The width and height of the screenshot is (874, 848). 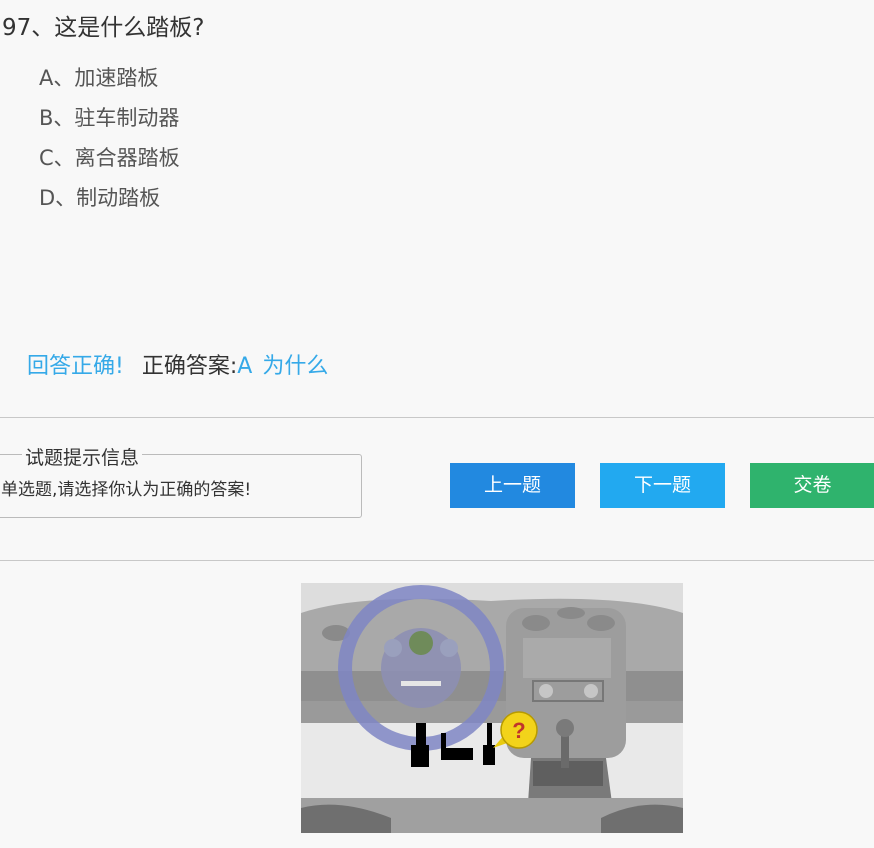 What do you see at coordinates (82, 456) in the screenshot?
I see `hint-legend: 试题提示信息` at bounding box center [82, 456].